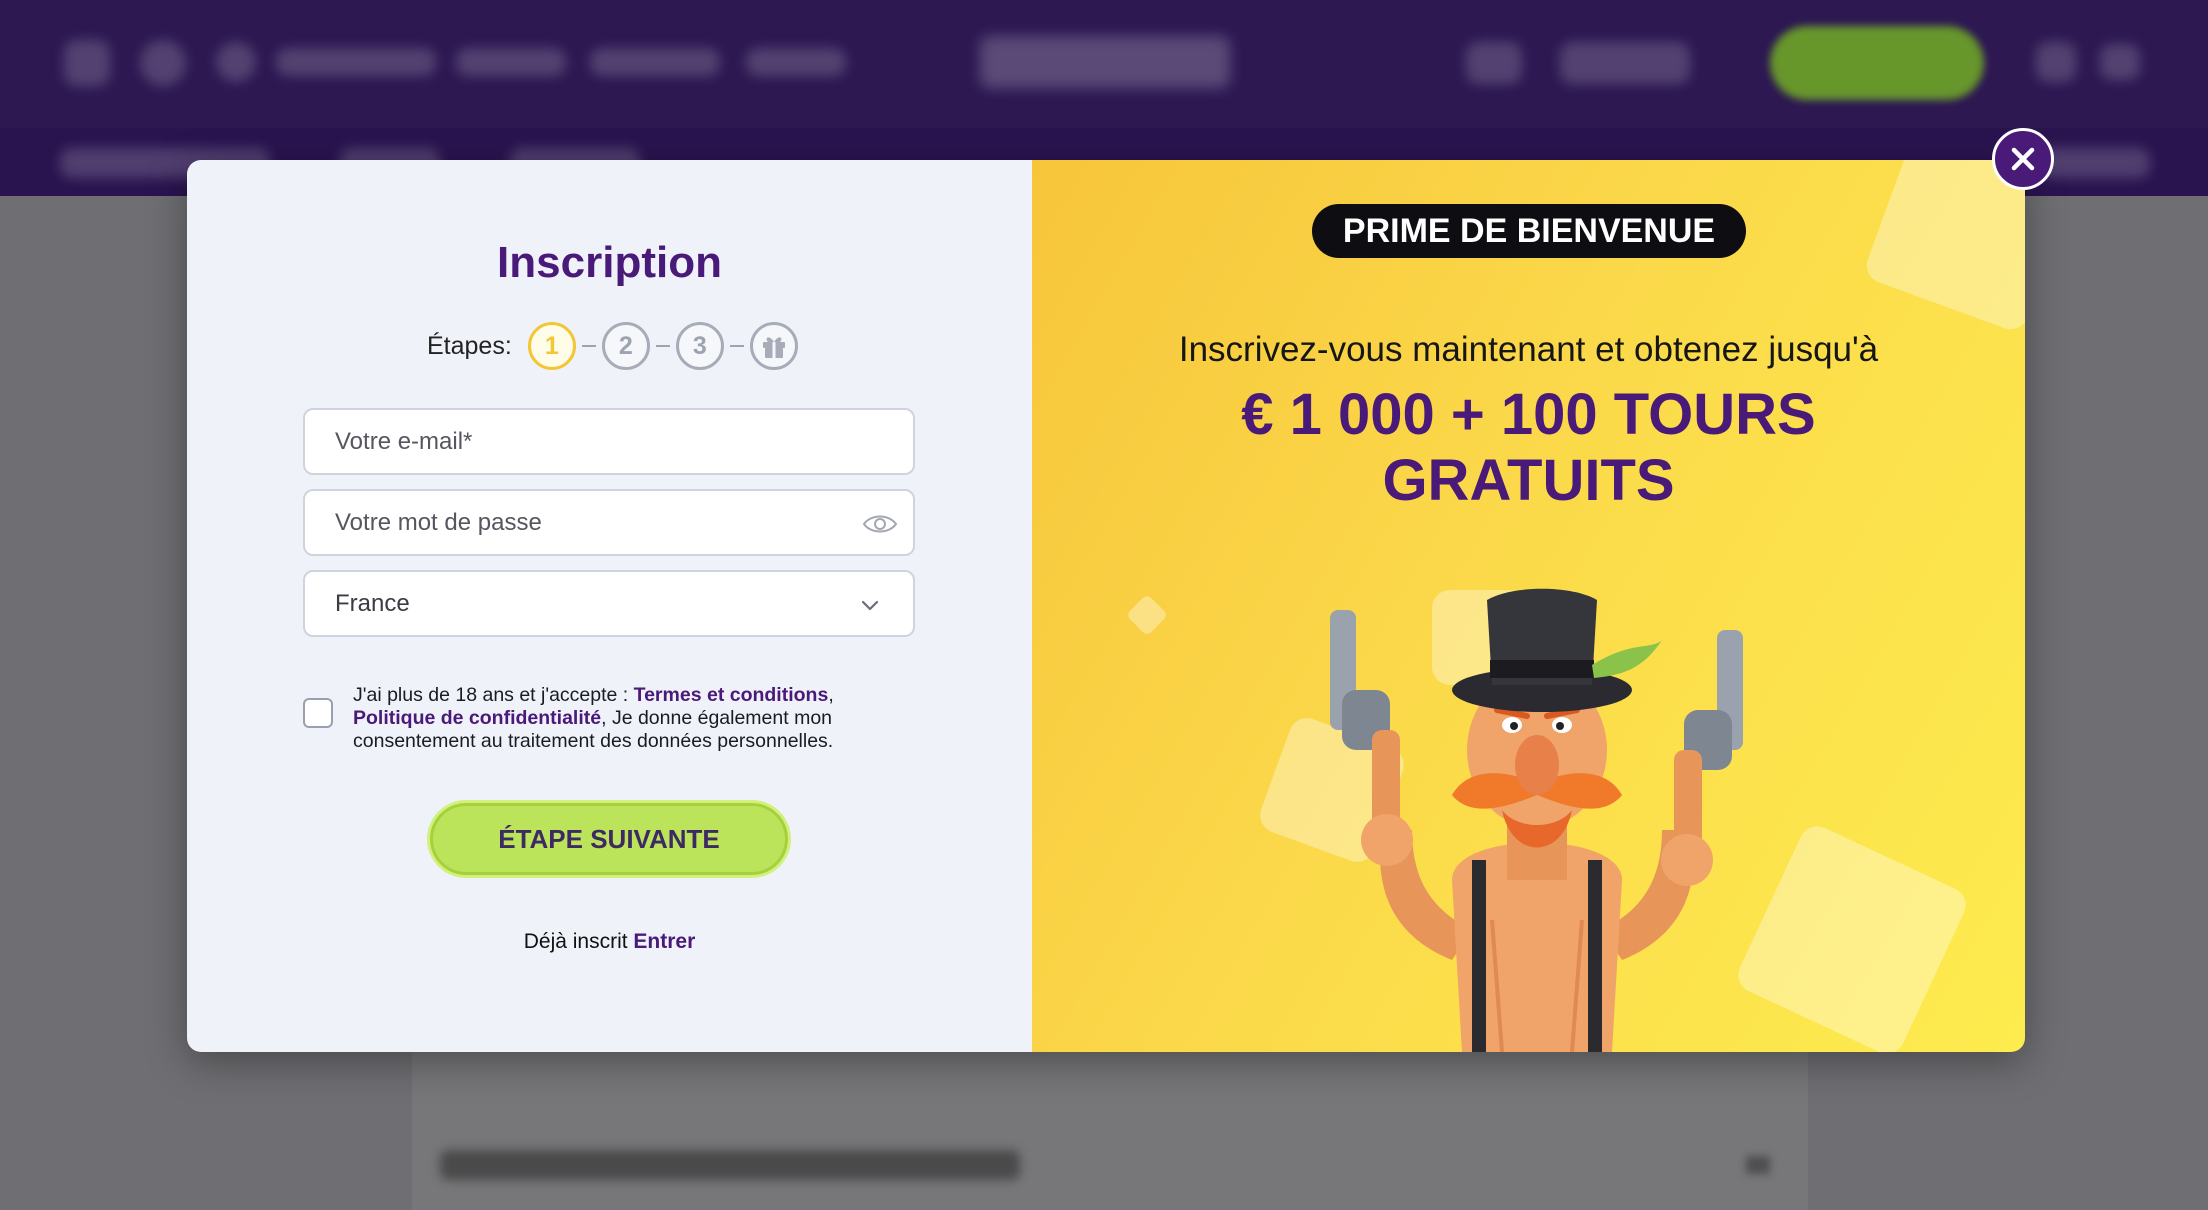 This screenshot has height=1210, width=2208. What do you see at coordinates (163, 63) in the screenshot?
I see `bg-gift-icon` at bounding box center [163, 63].